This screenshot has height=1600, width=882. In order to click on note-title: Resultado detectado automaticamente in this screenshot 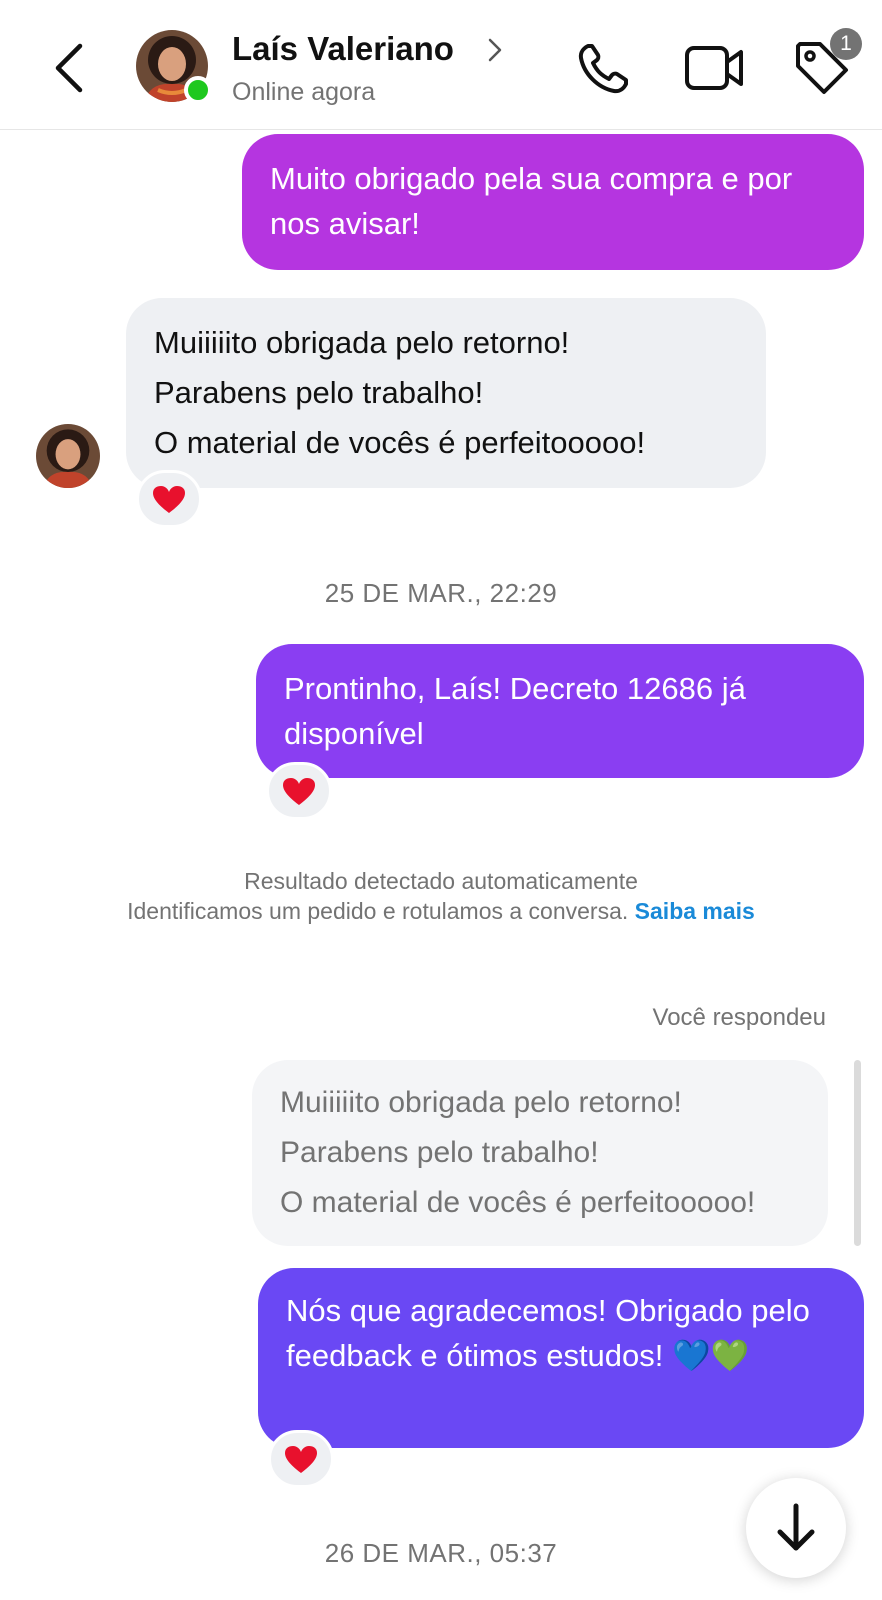, I will do `click(441, 881)`.